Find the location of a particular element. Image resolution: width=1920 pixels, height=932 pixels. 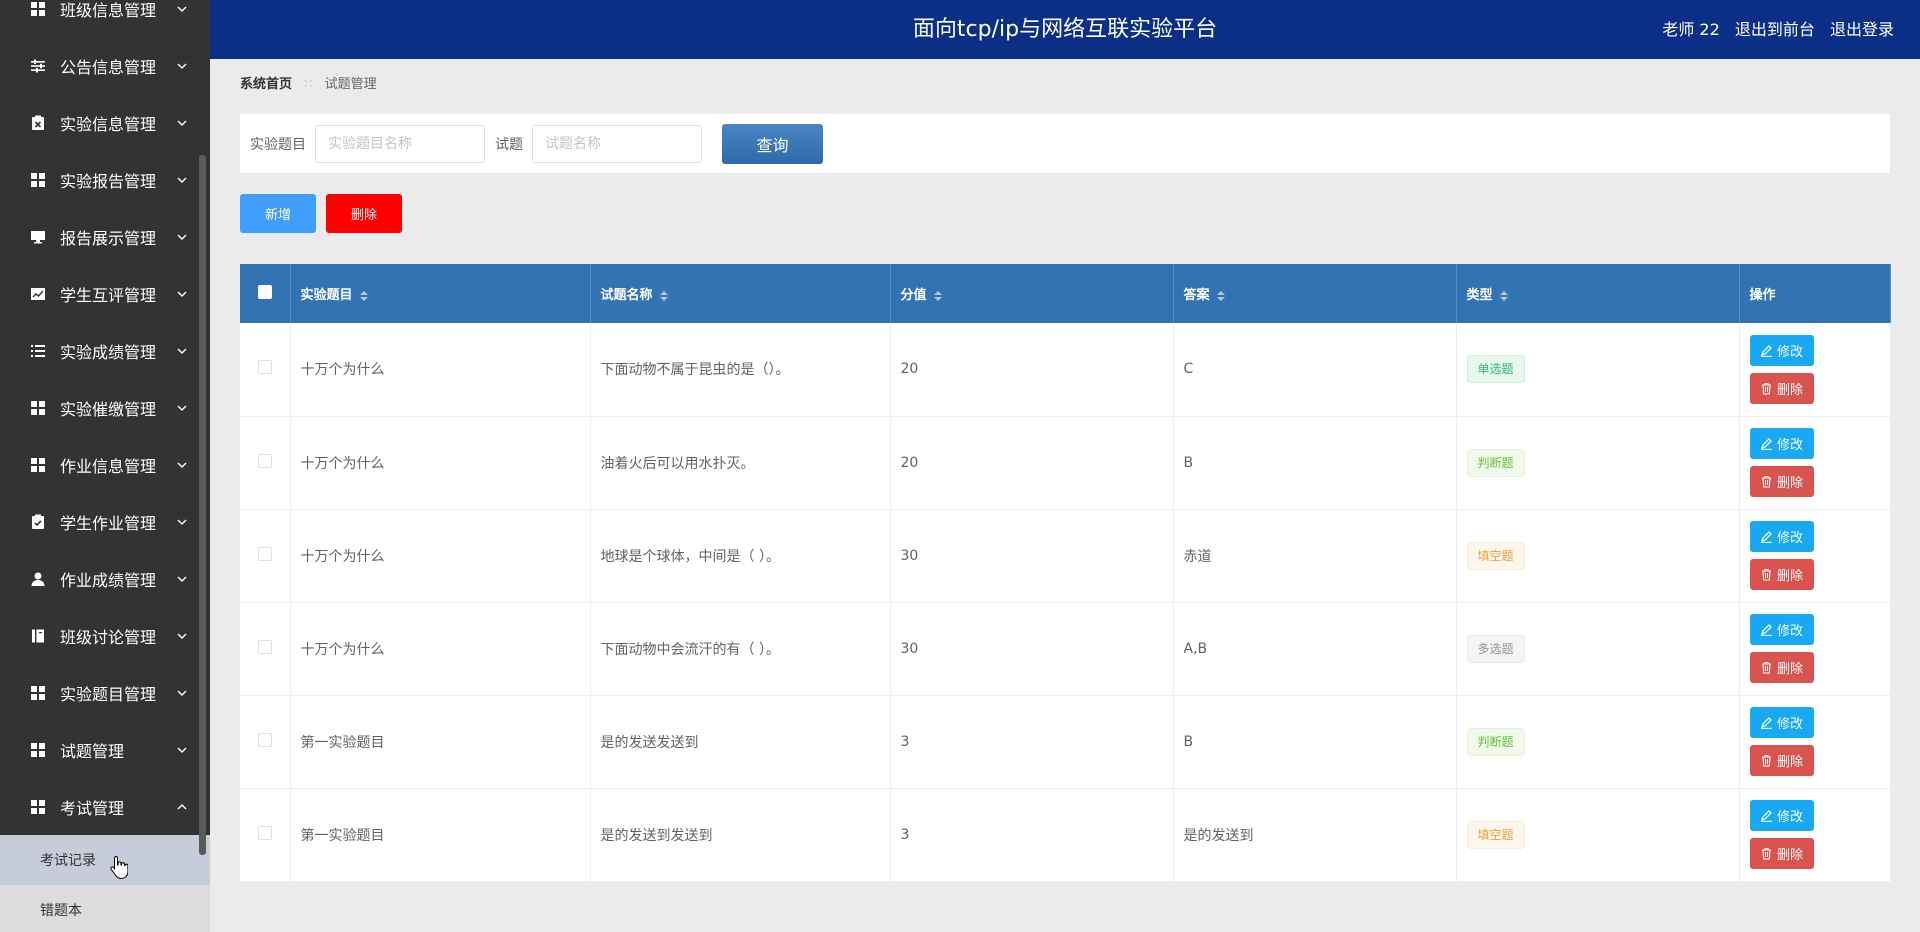

cell-type: 单选题 is located at coordinates (1598, 370).